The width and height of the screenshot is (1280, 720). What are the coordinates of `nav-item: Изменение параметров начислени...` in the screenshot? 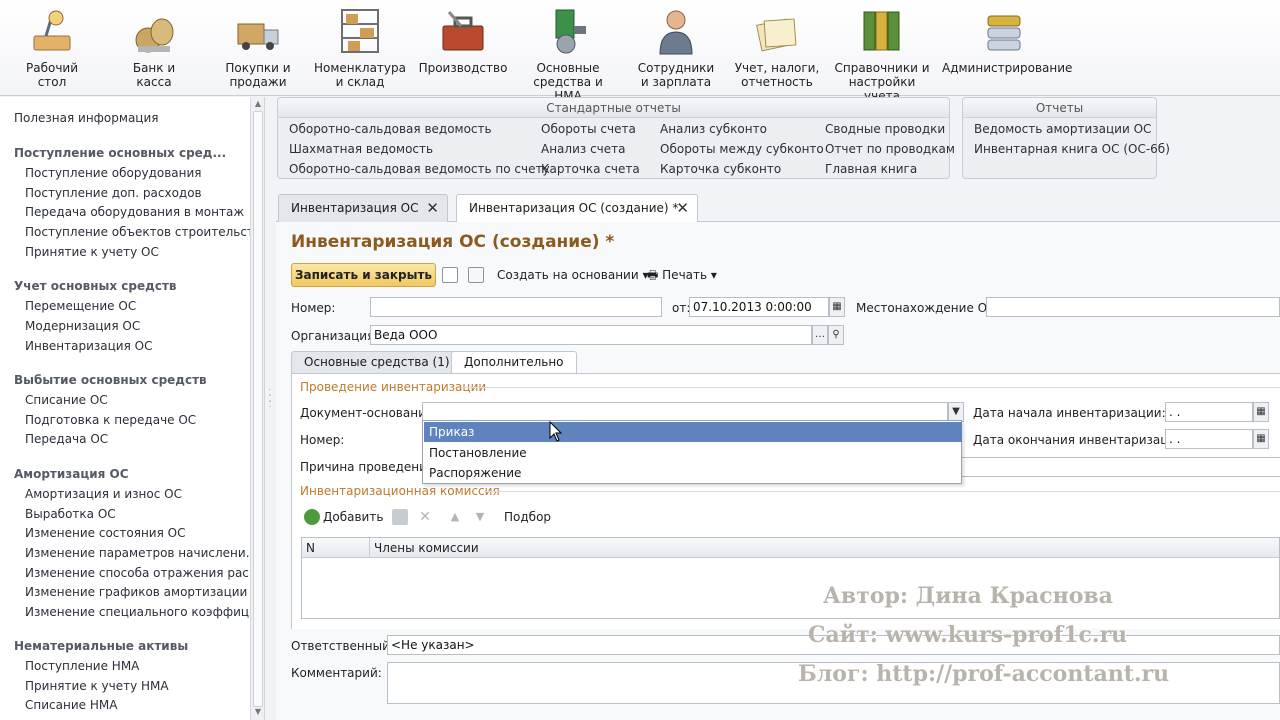 It's located at (137, 553).